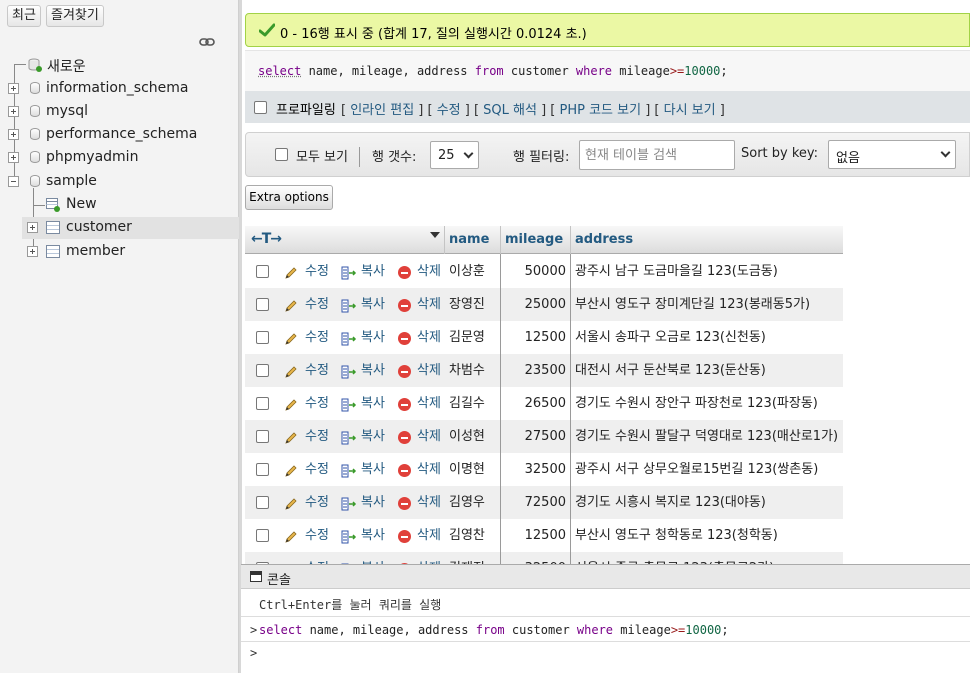  I want to click on tree-item-new-table: New, so click(81, 204).